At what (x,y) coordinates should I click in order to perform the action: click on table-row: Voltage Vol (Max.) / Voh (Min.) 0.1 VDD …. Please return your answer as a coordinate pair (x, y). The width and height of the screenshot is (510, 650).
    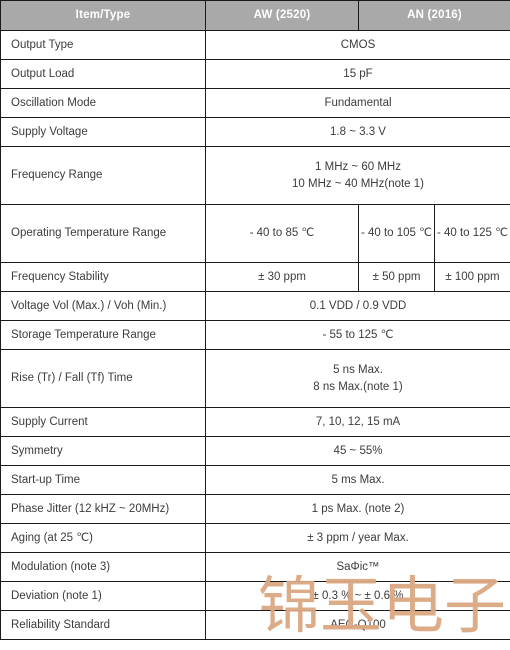
    Looking at the image, I should click on (255, 306).